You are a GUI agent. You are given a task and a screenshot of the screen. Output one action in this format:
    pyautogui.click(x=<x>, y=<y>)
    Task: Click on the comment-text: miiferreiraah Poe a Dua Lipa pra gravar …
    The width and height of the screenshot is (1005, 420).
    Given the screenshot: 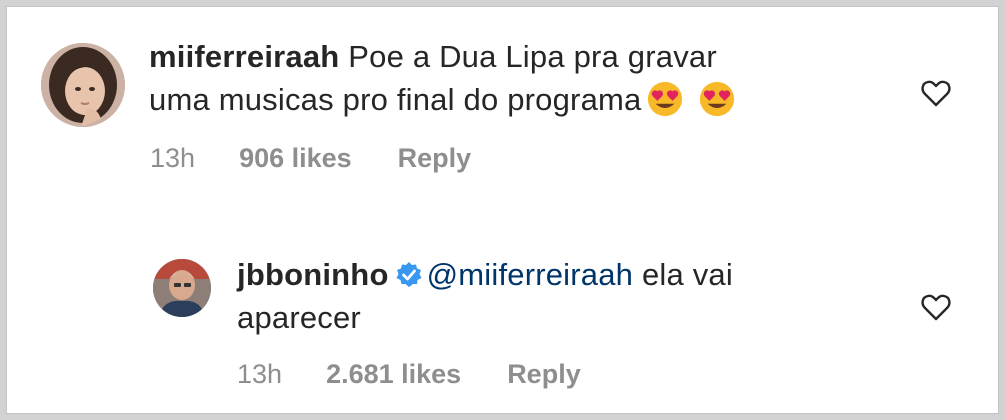 What is the action you would take?
    pyautogui.click(x=499, y=78)
    